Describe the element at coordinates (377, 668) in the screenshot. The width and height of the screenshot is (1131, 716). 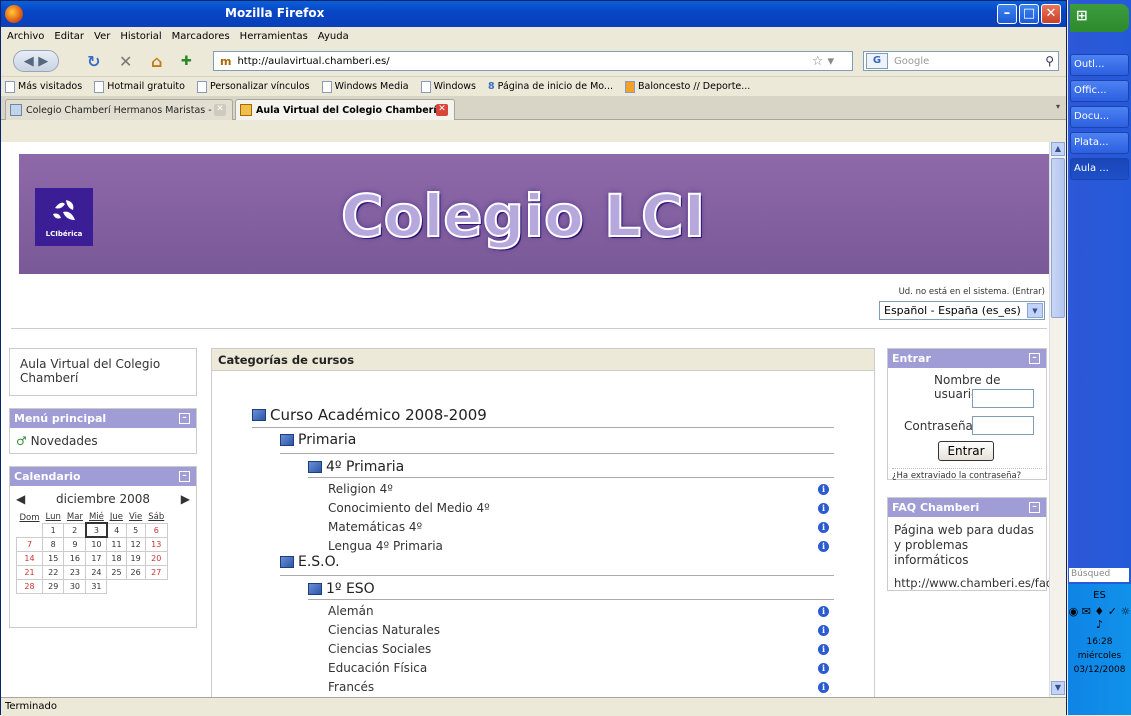
I see `course-link: Educación Física` at that location.